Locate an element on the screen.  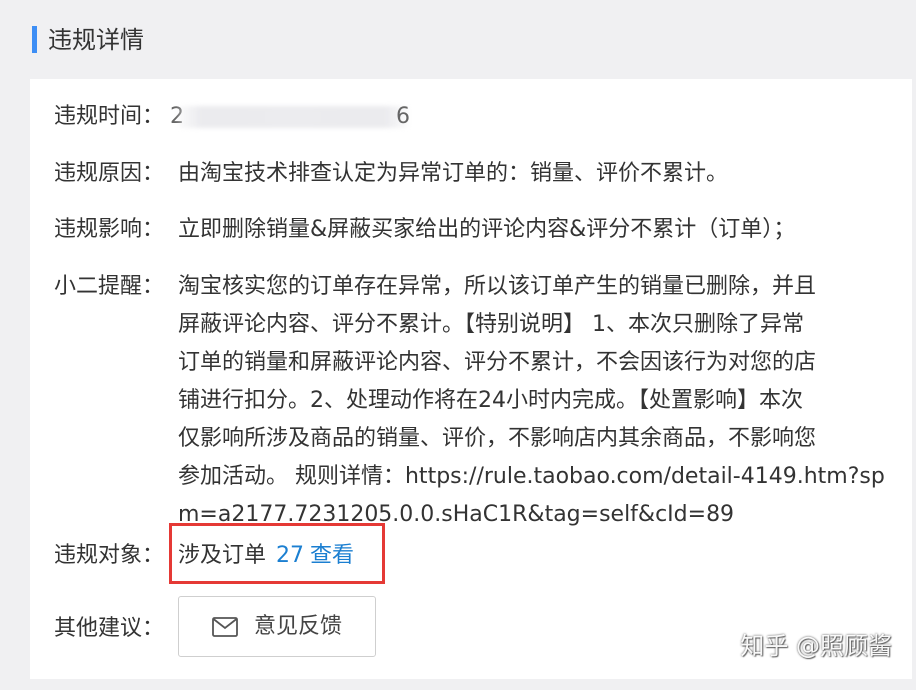
violation-impact-label: 违规影响： is located at coordinates (109, 229).